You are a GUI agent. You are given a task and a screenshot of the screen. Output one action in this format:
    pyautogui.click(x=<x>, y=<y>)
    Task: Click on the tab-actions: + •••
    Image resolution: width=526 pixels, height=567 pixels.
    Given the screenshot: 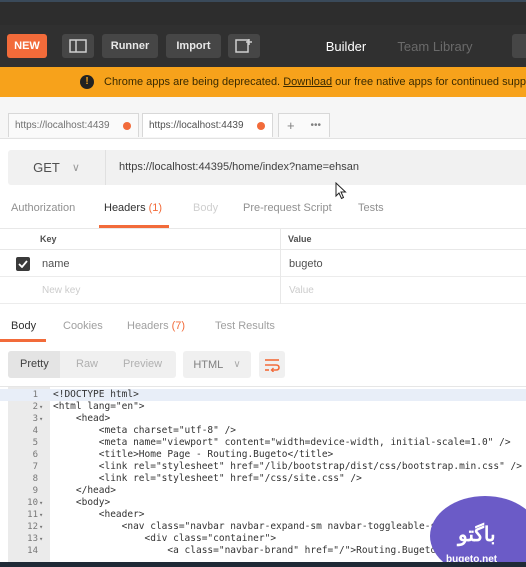 What is the action you would take?
    pyautogui.click(x=304, y=125)
    